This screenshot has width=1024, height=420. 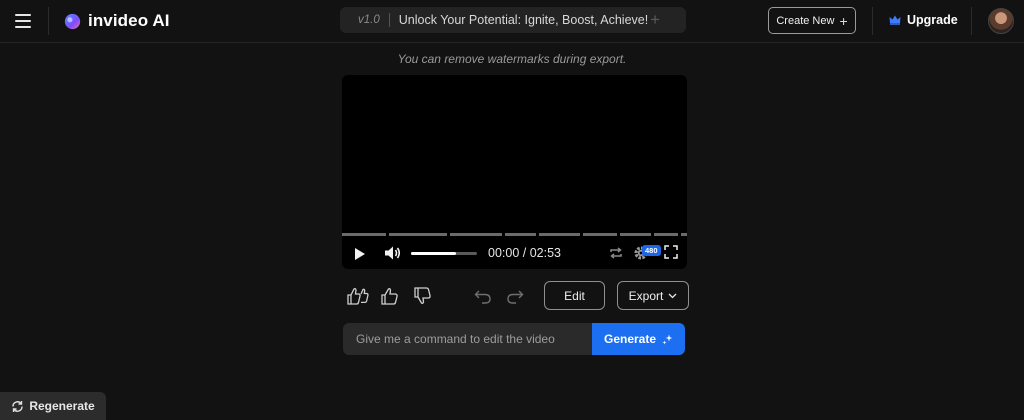 What do you see at coordinates (1001, 21) in the screenshot?
I see `avatar` at bounding box center [1001, 21].